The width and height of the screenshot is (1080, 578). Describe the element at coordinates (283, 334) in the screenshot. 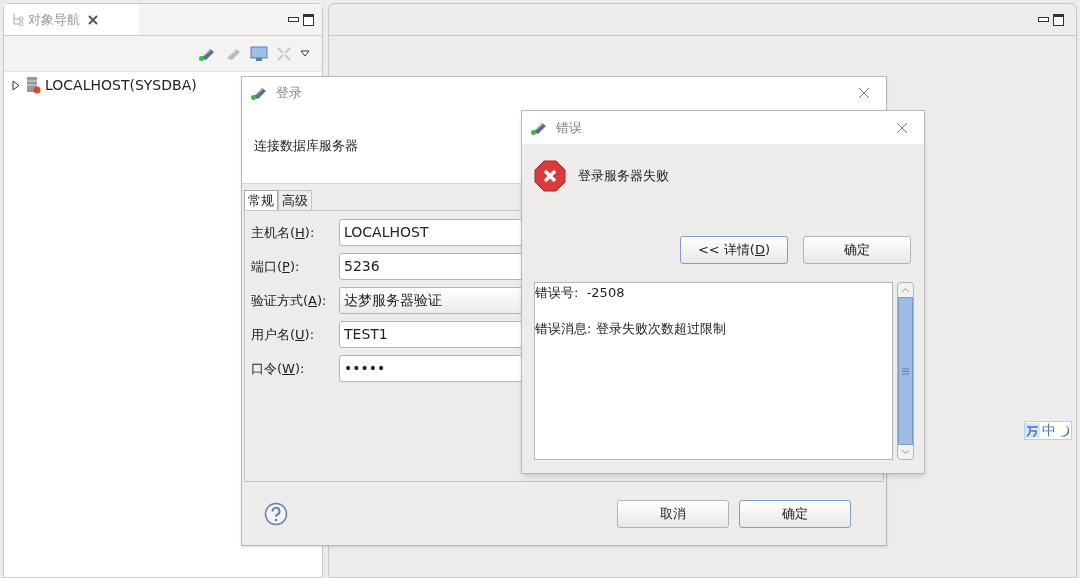

I see `field-label: 用户名(U):` at that location.